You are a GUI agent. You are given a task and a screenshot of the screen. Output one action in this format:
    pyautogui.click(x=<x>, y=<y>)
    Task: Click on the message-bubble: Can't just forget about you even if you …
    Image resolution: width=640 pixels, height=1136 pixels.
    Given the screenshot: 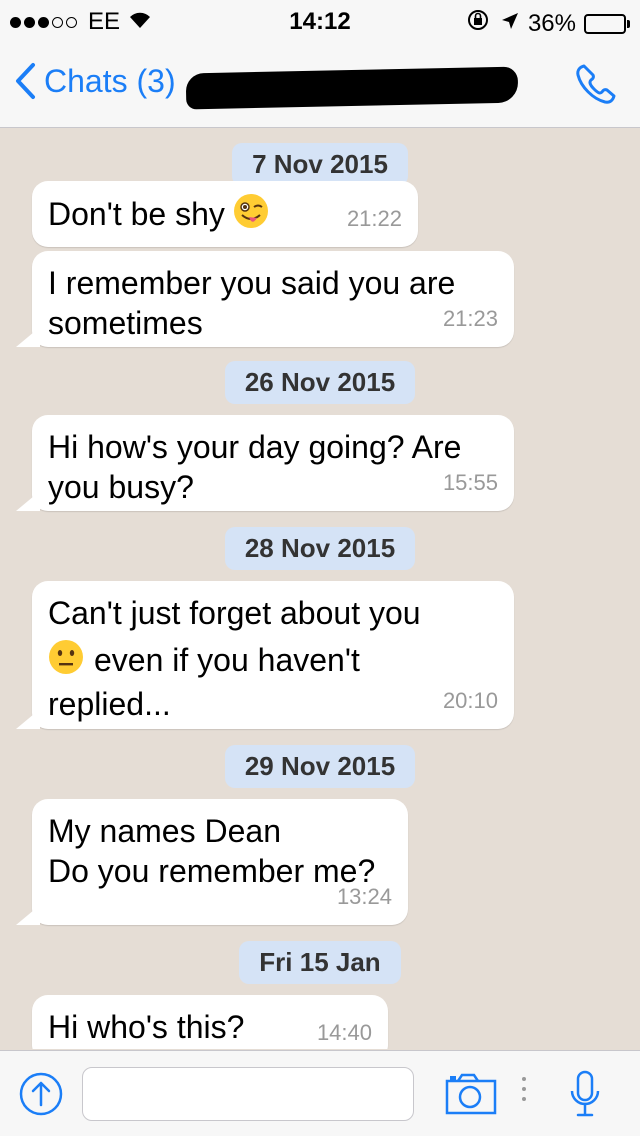 What is the action you would take?
    pyautogui.click(x=273, y=655)
    